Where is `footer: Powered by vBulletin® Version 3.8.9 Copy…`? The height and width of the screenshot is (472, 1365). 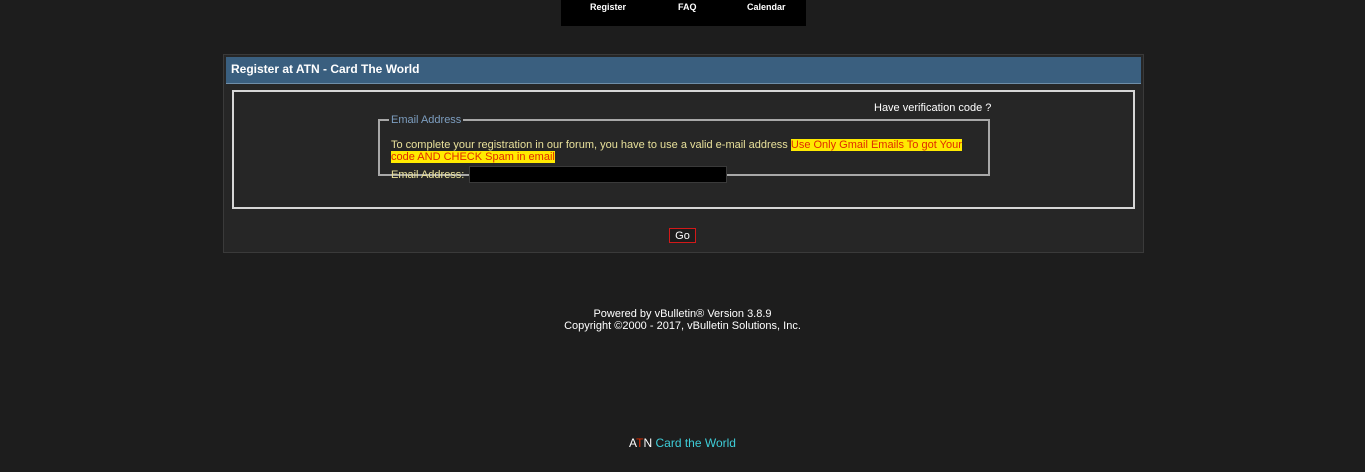 footer: Powered by vBulletin® Version 3.8.9 Copy… is located at coordinates (682, 320).